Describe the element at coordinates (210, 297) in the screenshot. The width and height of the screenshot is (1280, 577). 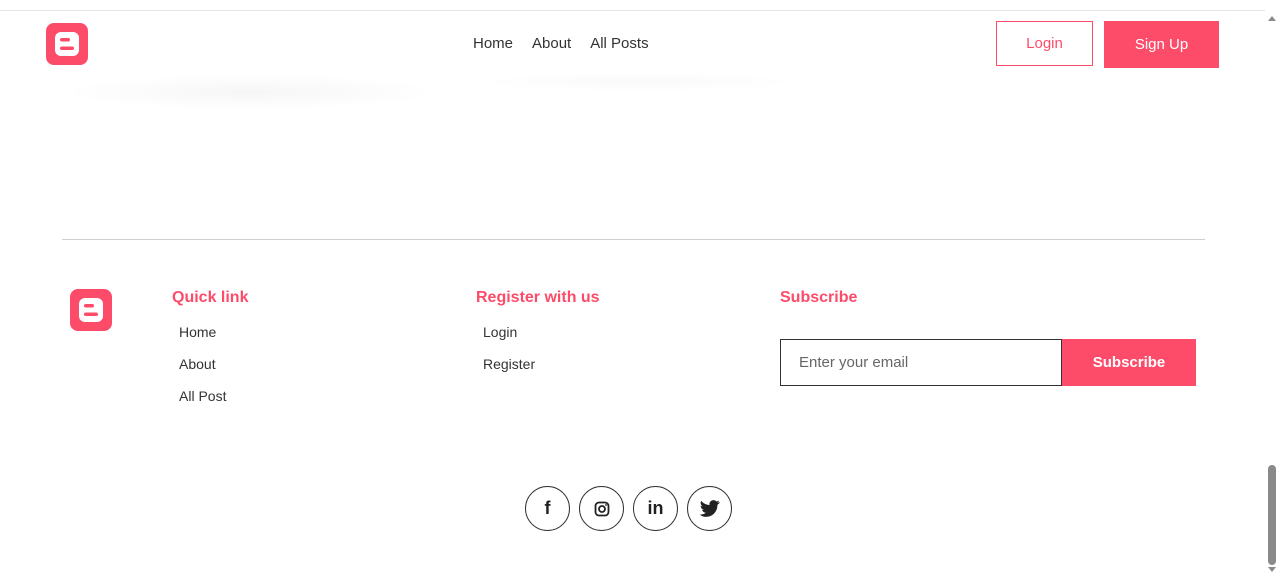
I see `quick-link-heading: Quick link` at that location.